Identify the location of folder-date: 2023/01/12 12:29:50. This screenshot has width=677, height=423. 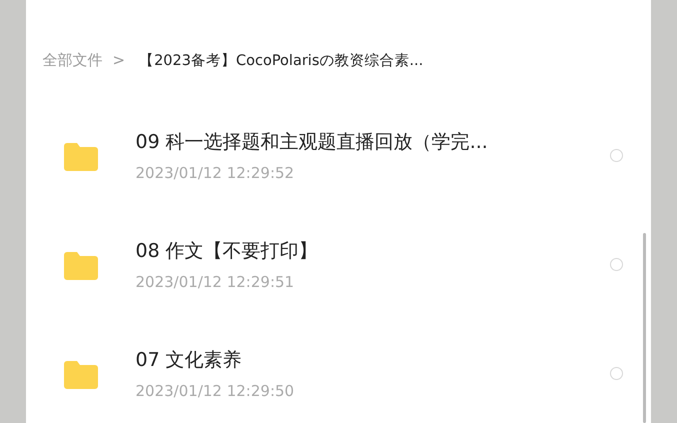
(216, 391).